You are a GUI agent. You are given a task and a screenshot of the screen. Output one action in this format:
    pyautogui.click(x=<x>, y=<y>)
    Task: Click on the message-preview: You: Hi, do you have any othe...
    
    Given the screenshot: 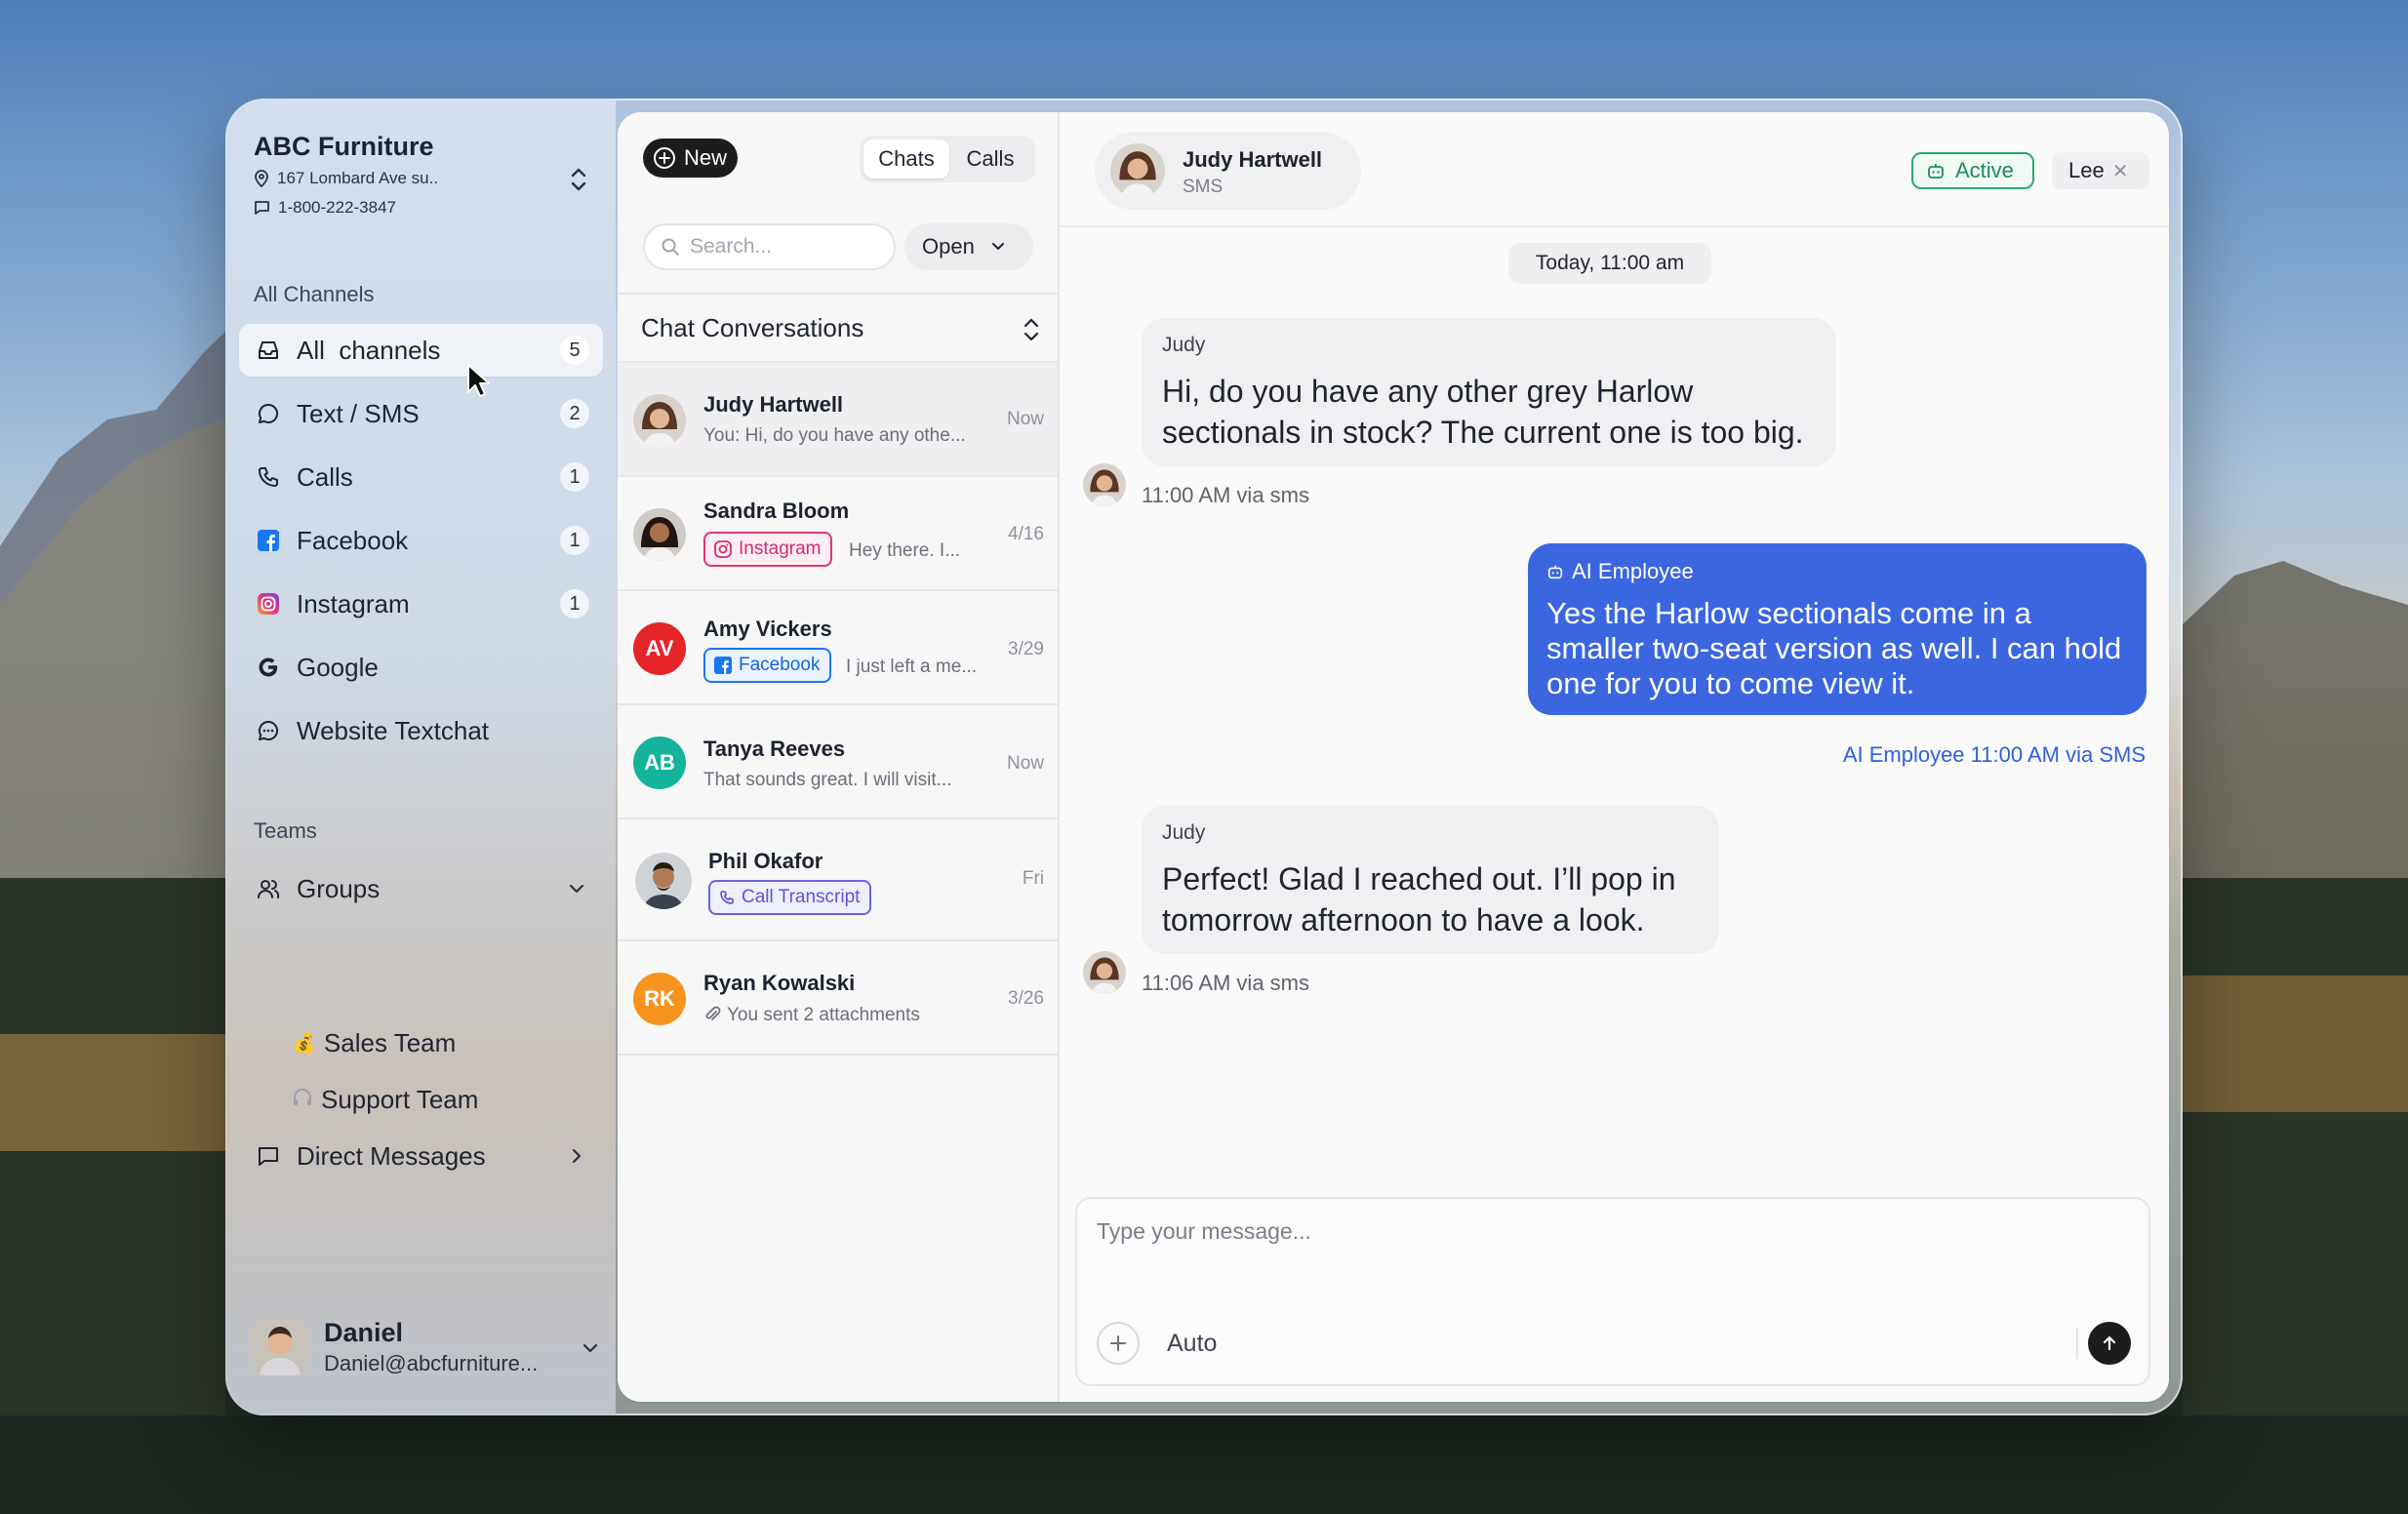 What is the action you would take?
    pyautogui.click(x=834, y=435)
    